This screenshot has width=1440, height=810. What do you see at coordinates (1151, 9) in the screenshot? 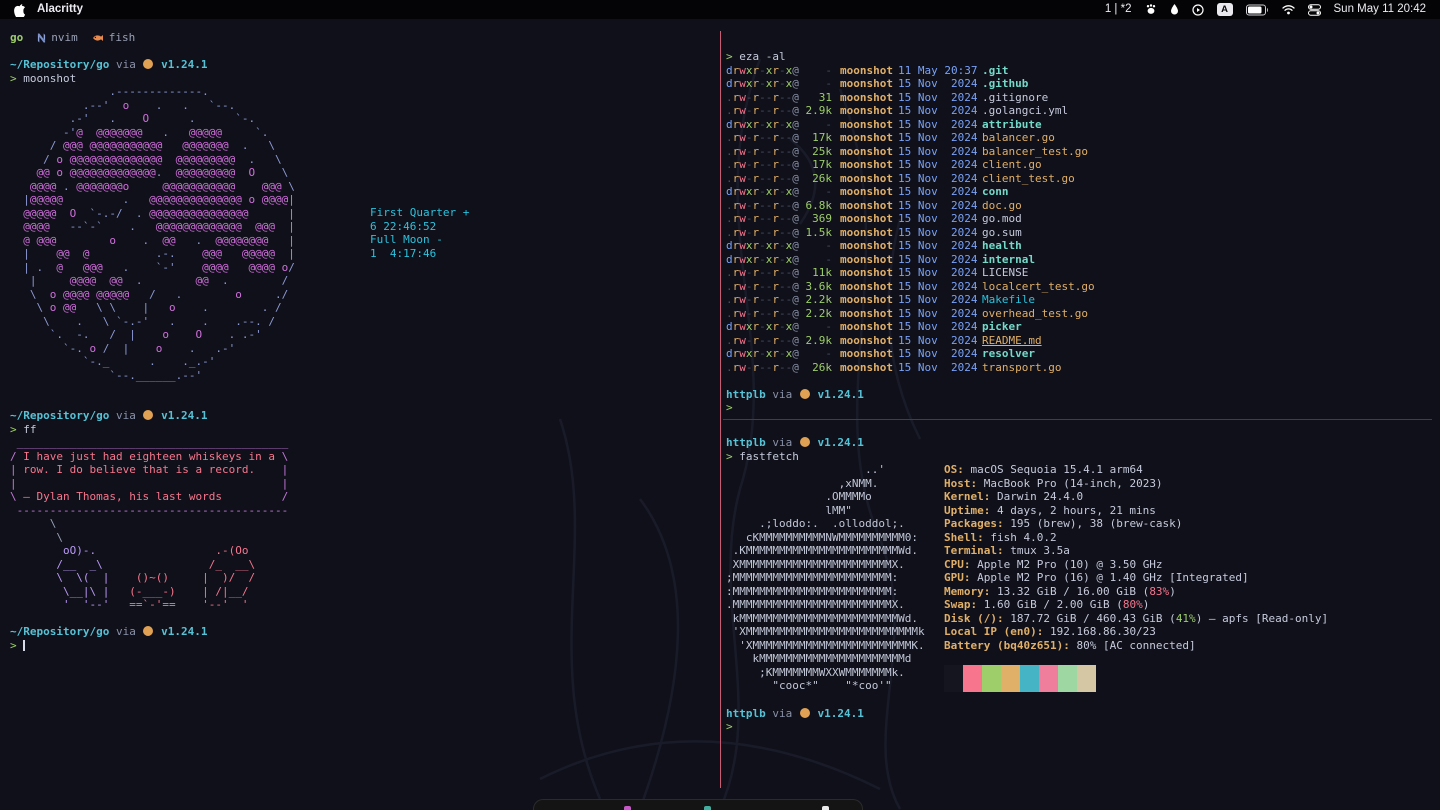
I see `paw-icon` at bounding box center [1151, 9].